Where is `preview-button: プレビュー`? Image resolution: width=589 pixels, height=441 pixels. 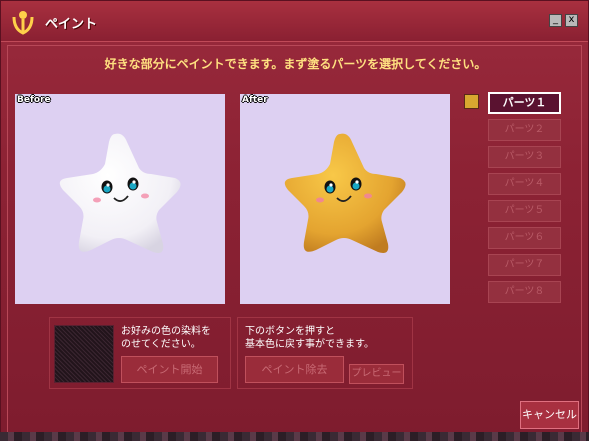
preview-button: プレビュー is located at coordinates (376, 374).